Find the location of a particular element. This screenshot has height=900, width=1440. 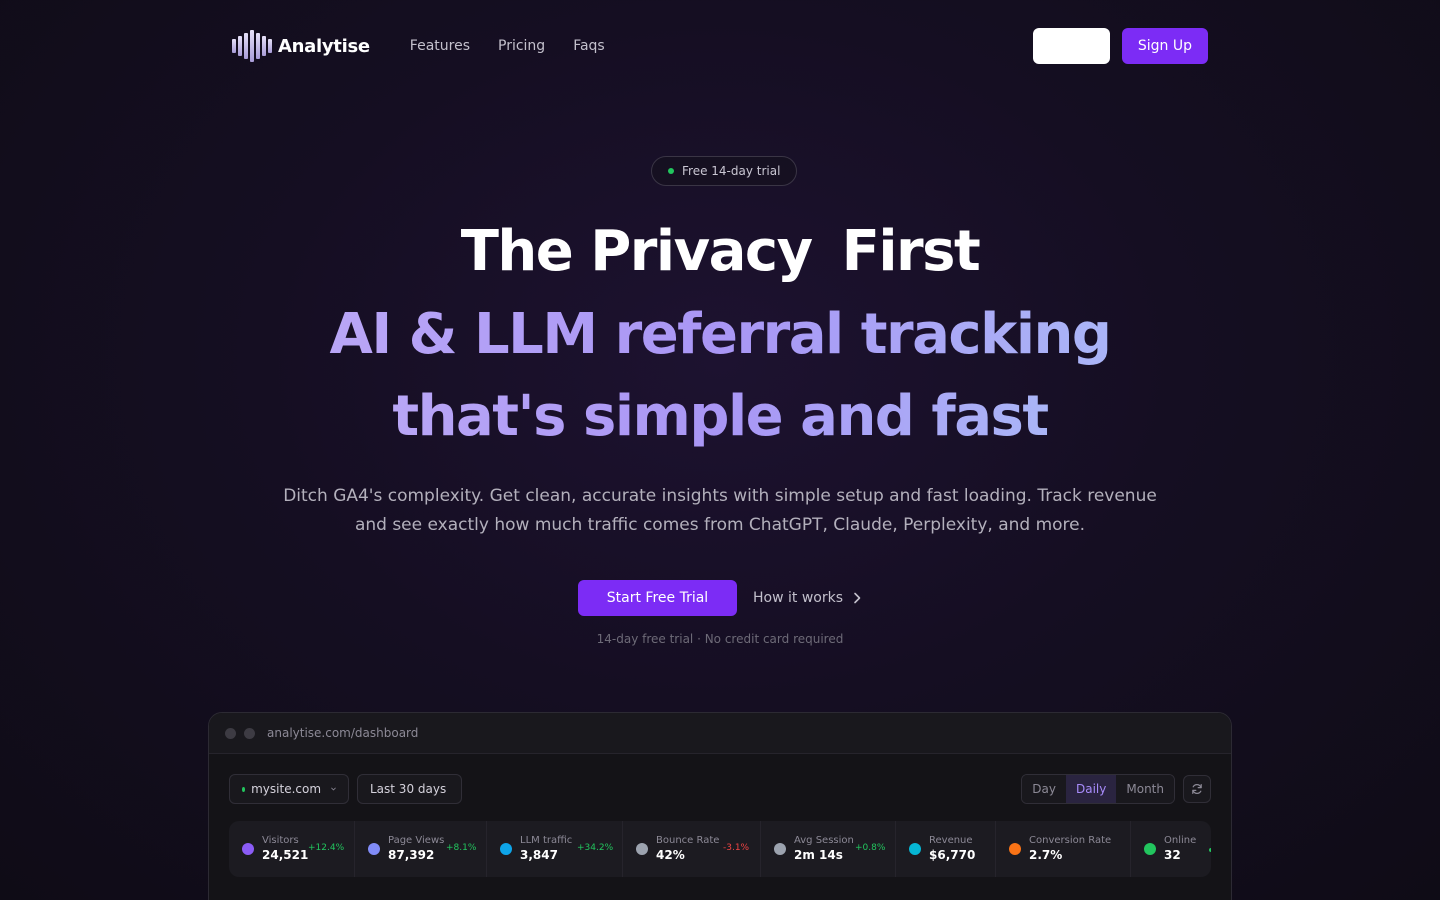

refresh-icon is located at coordinates (1197, 789).